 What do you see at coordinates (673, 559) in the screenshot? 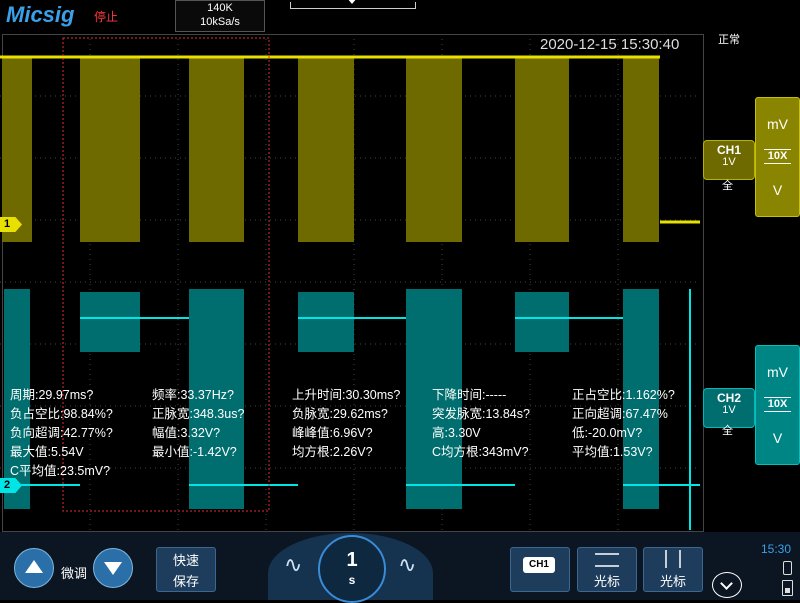
I see `vertical-cursor-icon` at bounding box center [673, 559].